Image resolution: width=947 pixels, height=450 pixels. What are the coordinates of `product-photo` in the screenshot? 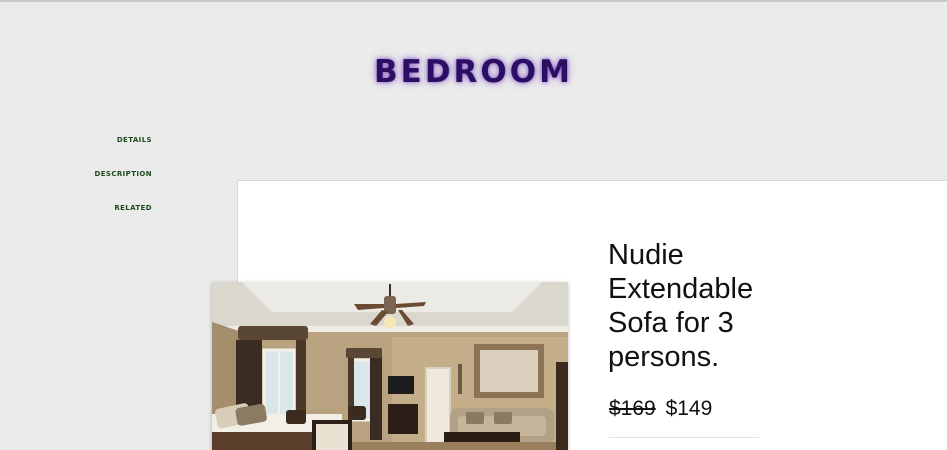 It's located at (390, 366).